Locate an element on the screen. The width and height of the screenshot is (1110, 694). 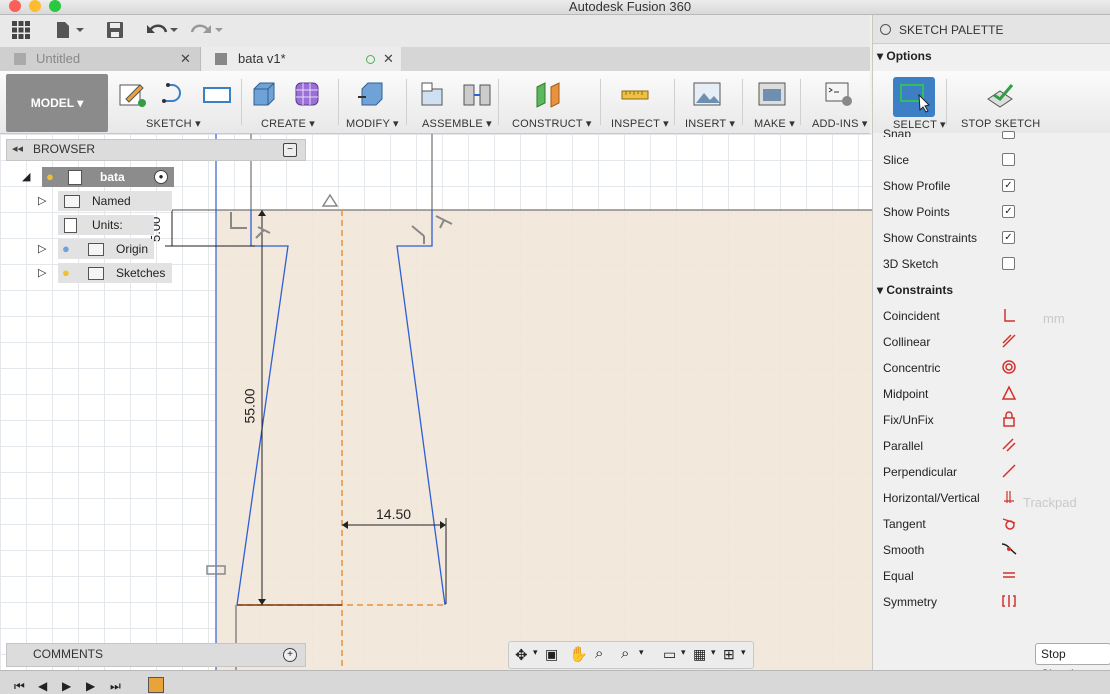
stop-sketch-icon is located at coordinates (1000, 96).